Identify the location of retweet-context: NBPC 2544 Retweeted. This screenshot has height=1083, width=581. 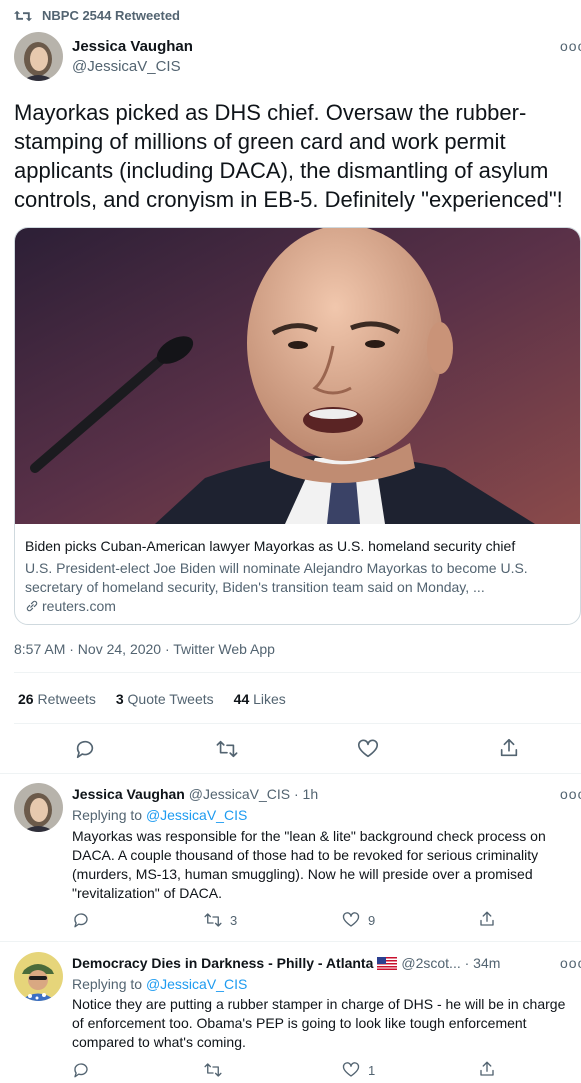
(97, 15).